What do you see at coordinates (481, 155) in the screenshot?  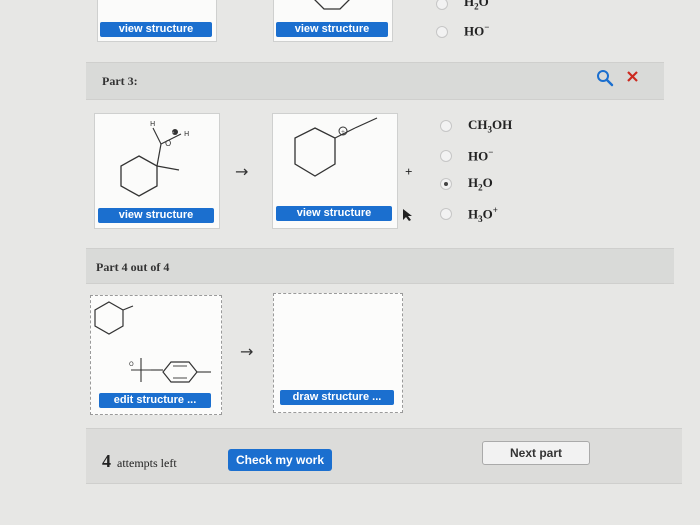 I see `part3-option-ho: HO−` at bounding box center [481, 155].